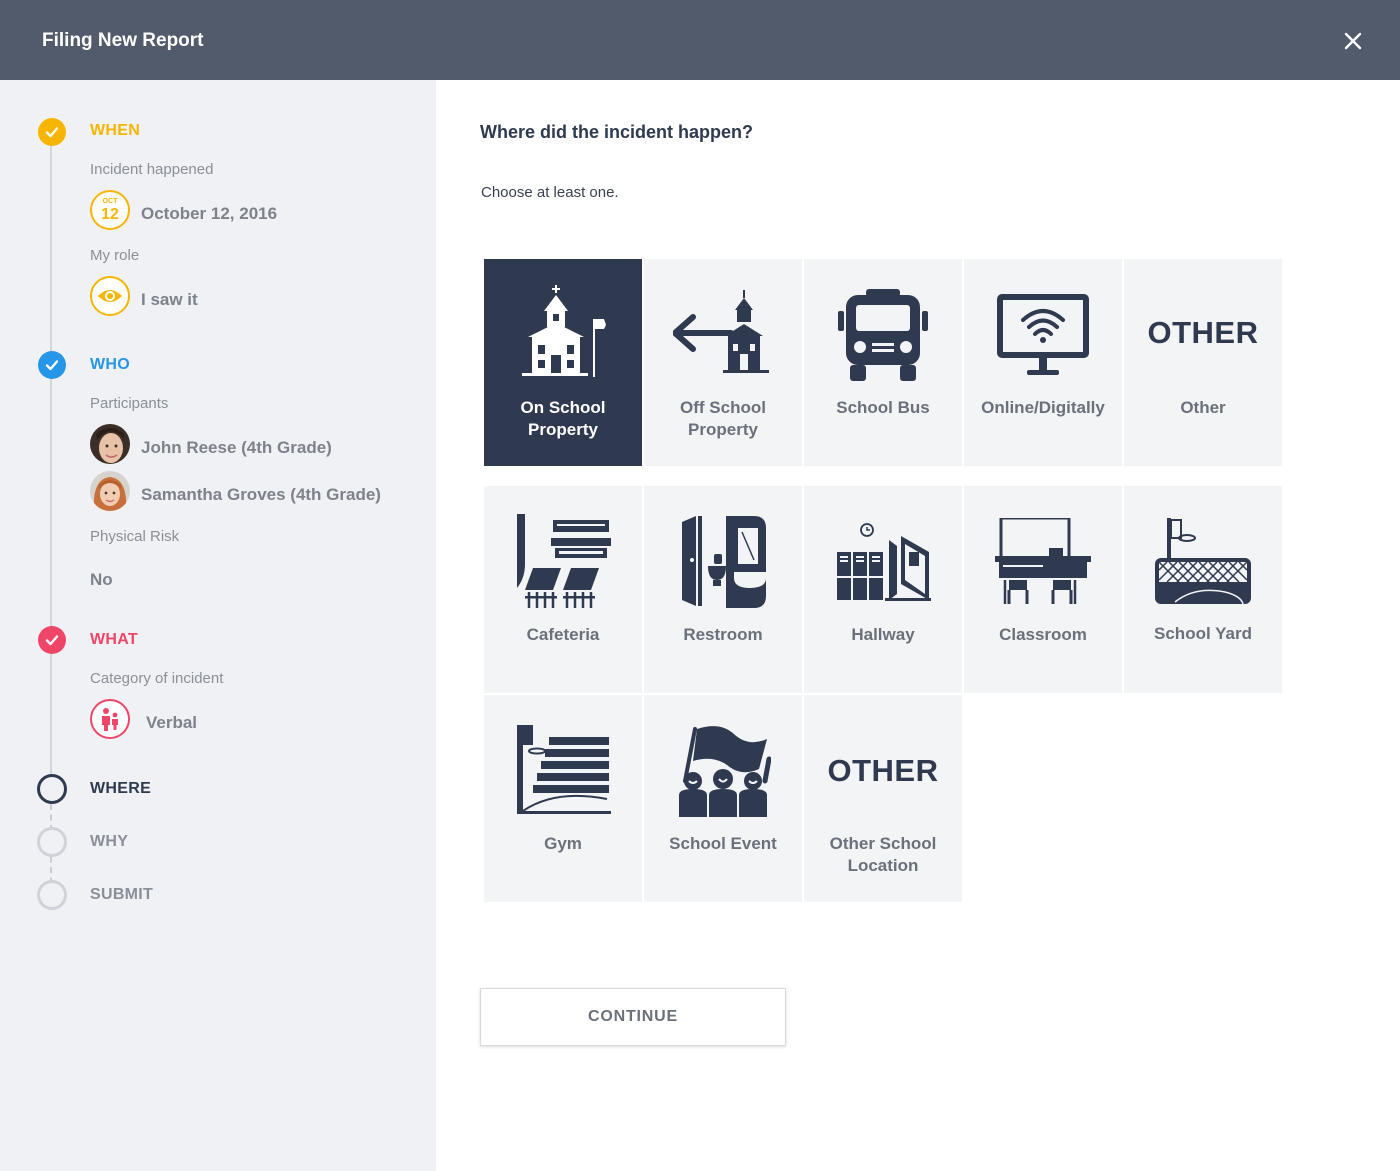 Image resolution: width=1400 pixels, height=1171 pixels. I want to click on option-label: On School Property, so click(563, 418).